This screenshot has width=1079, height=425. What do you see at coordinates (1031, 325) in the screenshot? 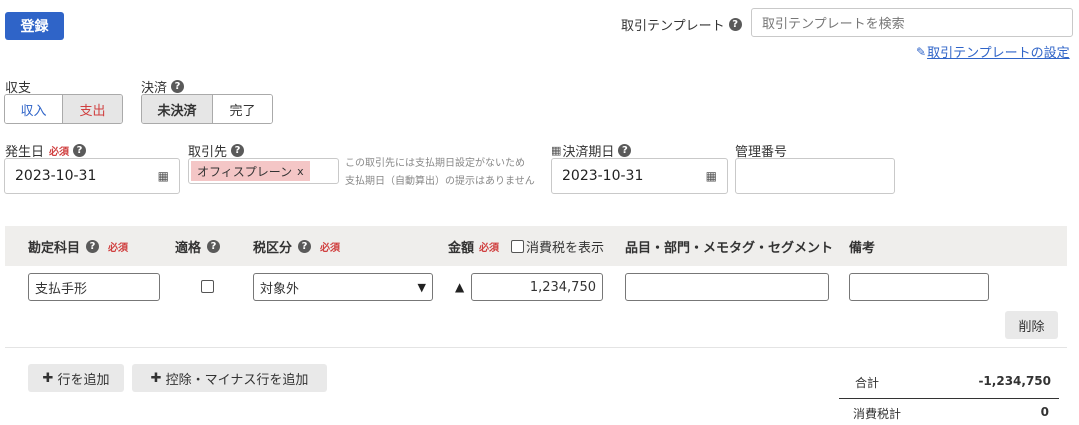
I see `delete-row-button: 削除` at bounding box center [1031, 325].